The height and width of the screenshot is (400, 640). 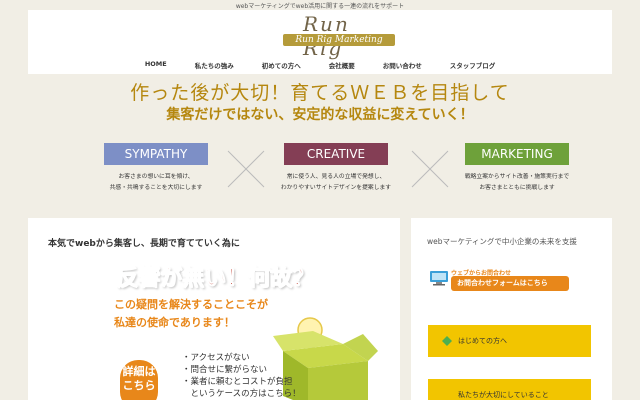 What do you see at coordinates (517, 183) in the screenshot?
I see `pillar-marketing-desc: 戦略立案からサイト改善・施策実行まで お客さまとともに挑戦します` at bounding box center [517, 183].